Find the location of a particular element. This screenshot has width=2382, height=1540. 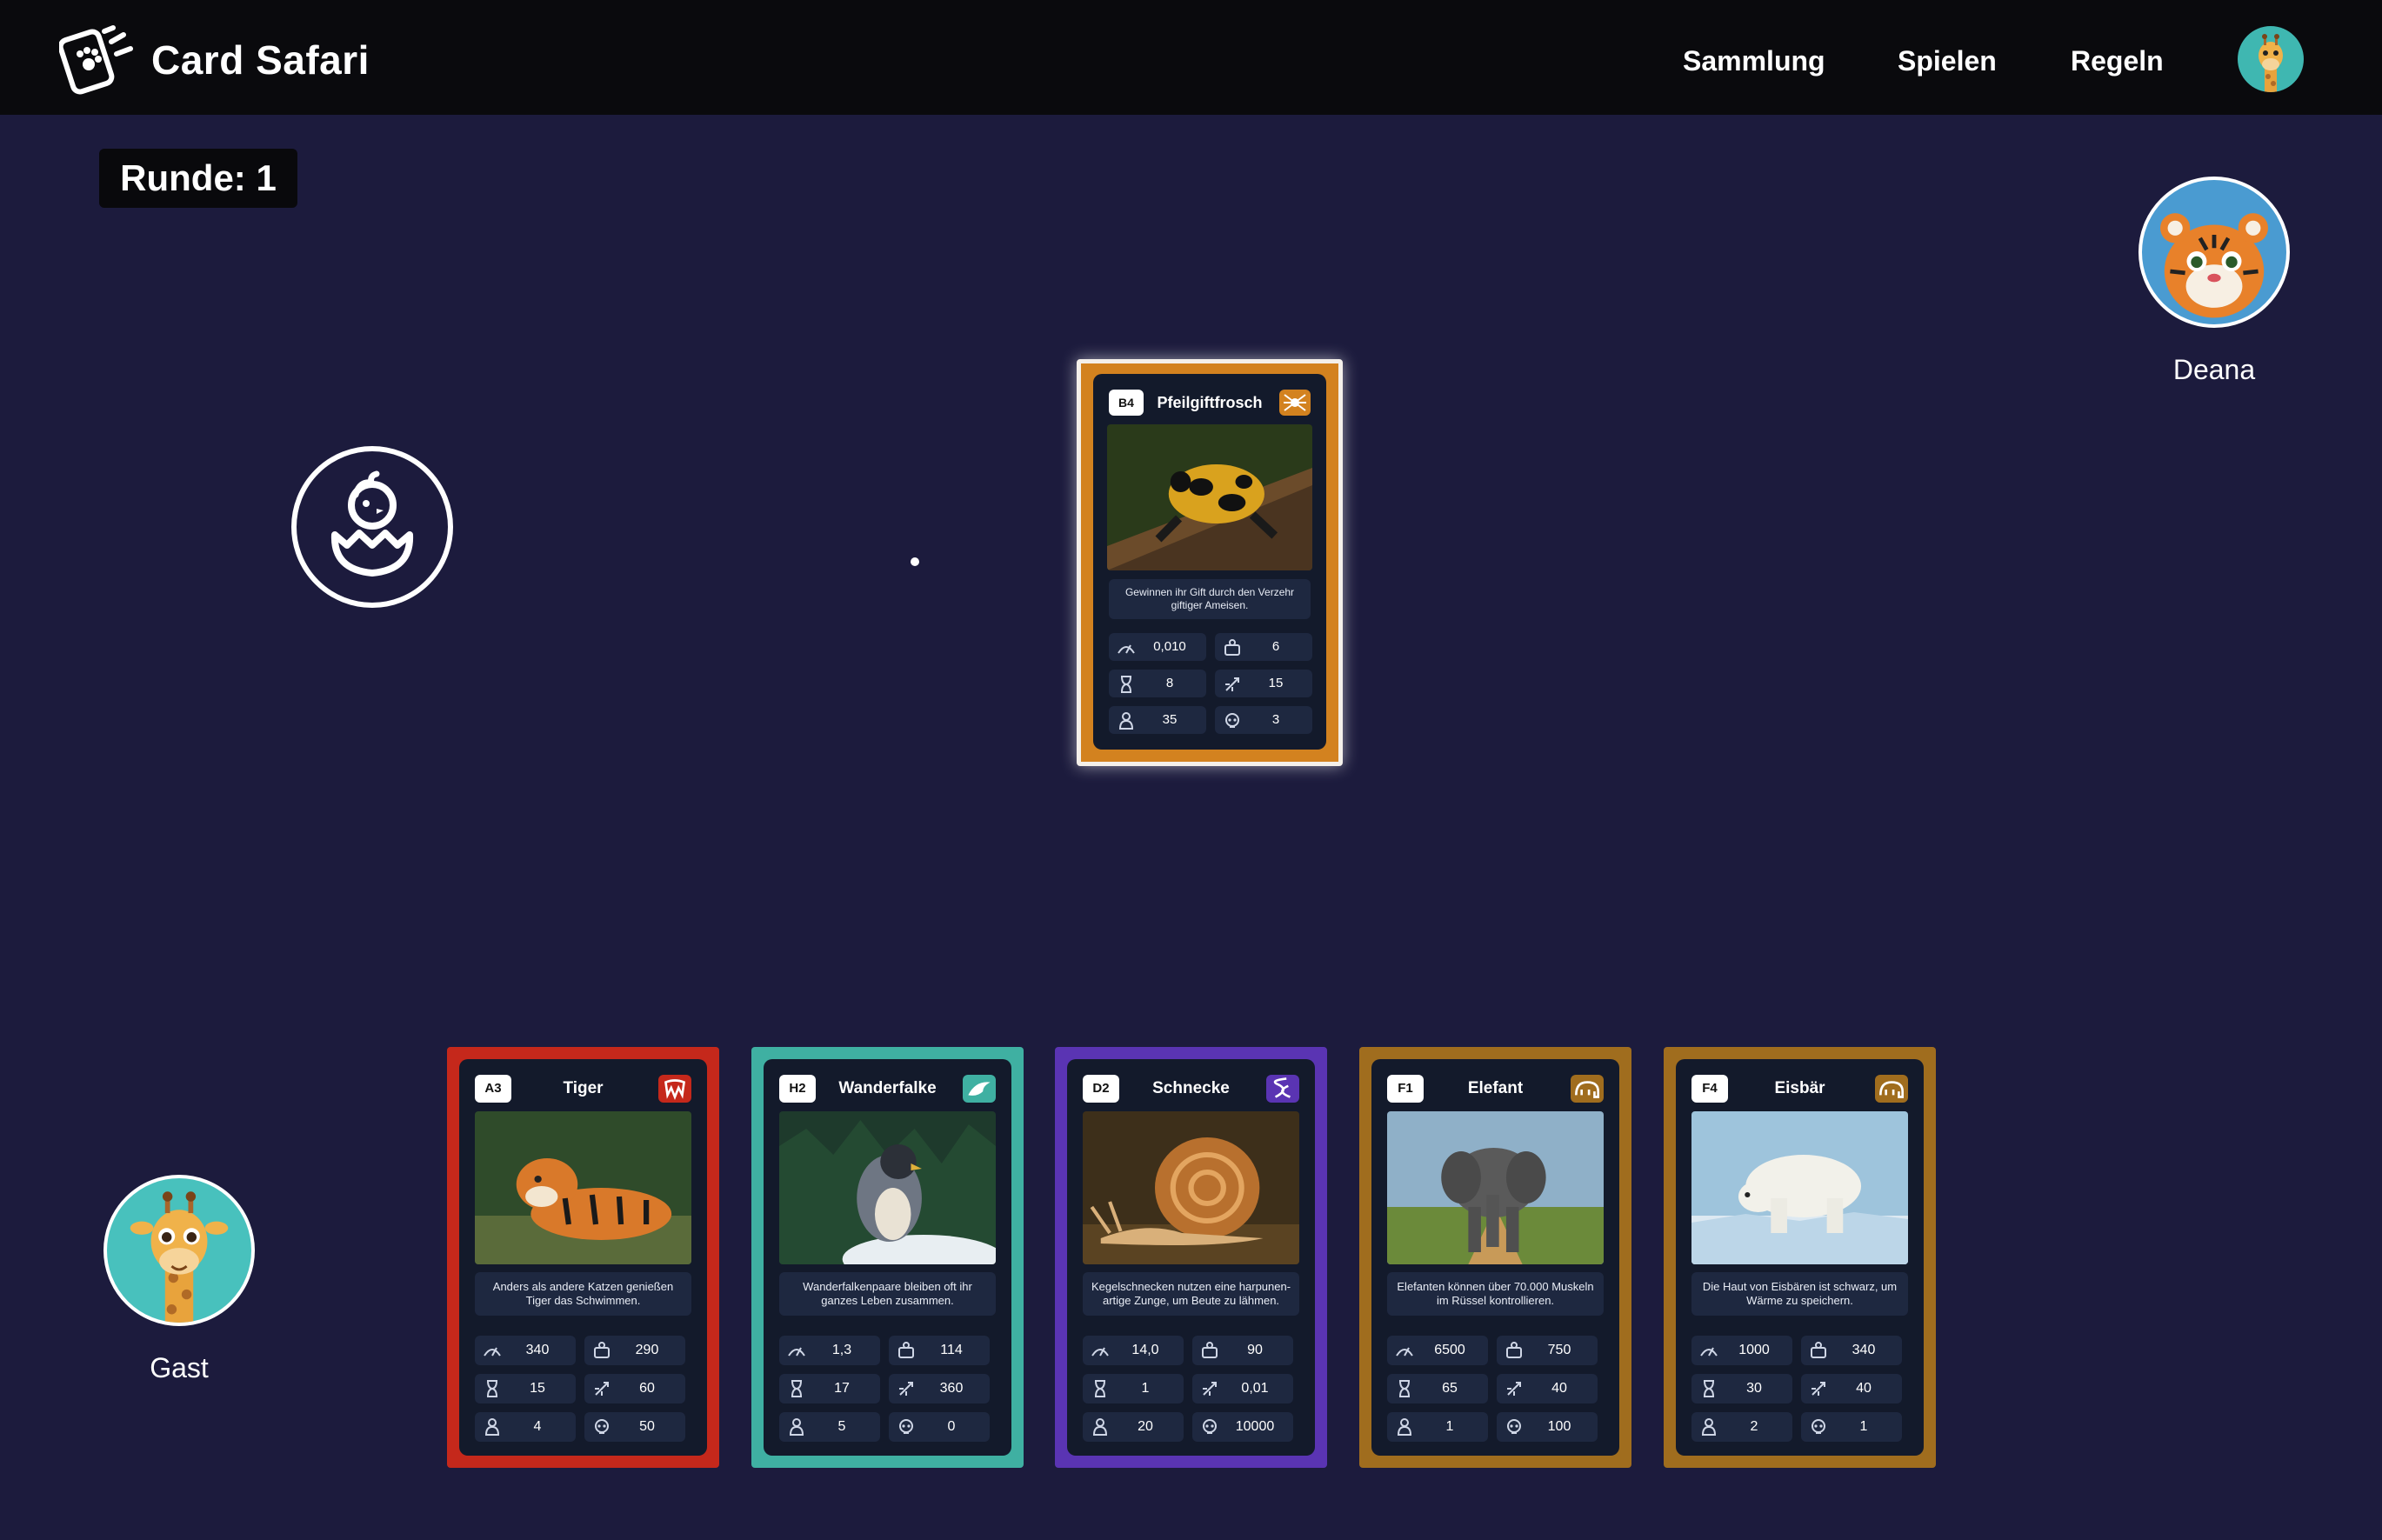

stat-weight: 750 is located at coordinates (1547, 1350).